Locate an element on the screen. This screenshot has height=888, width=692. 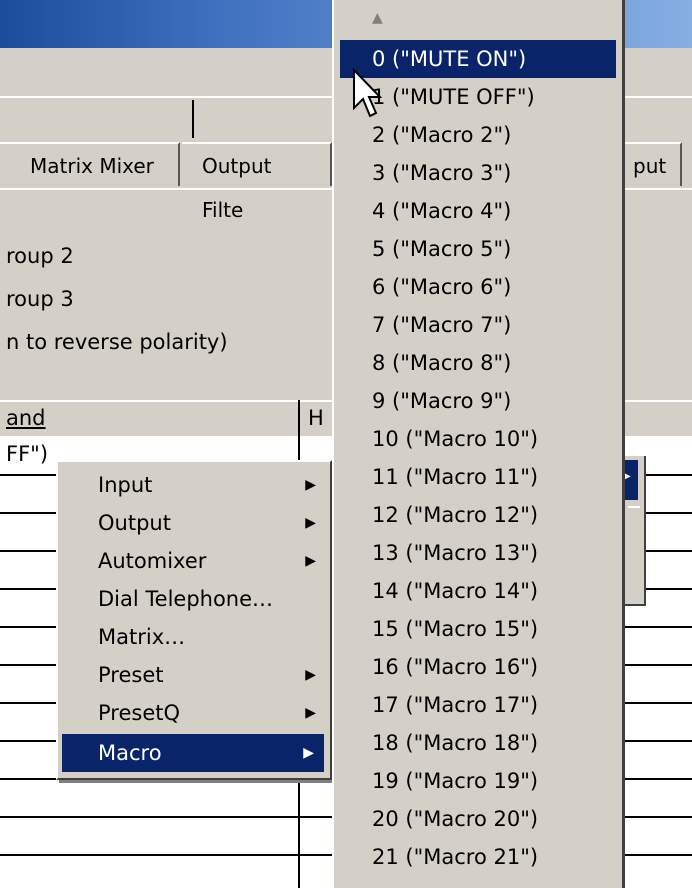
menu-item-label: Input is located at coordinates (125, 485).